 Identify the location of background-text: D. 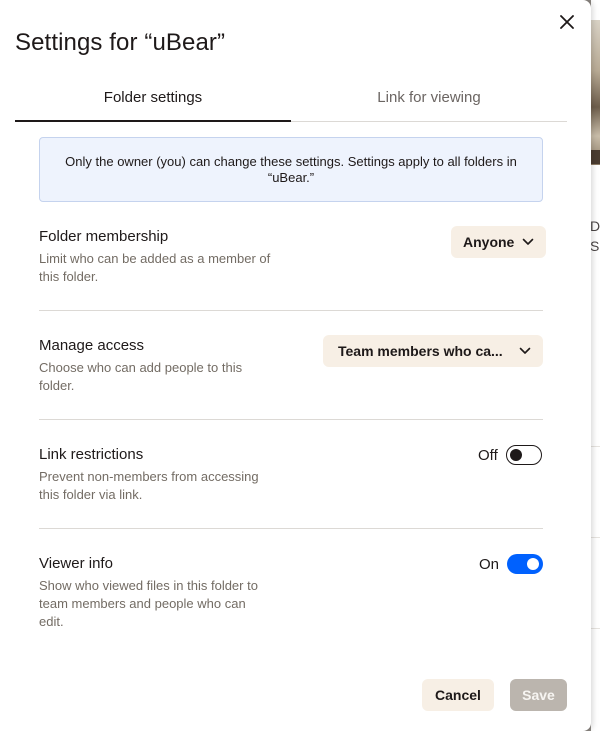
(595, 226).